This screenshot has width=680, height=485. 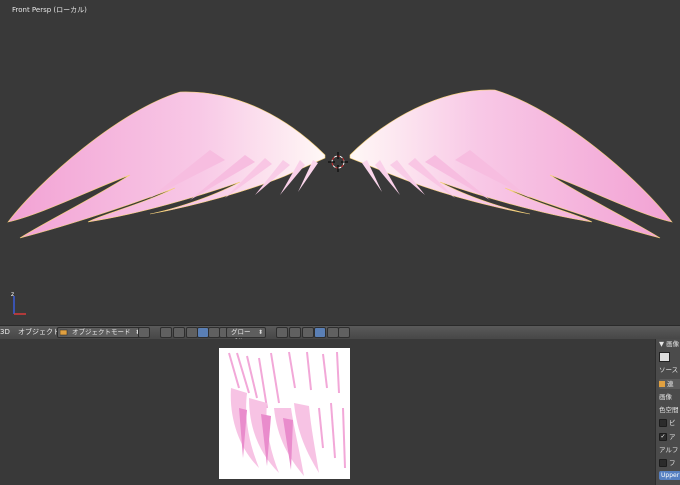 What do you see at coordinates (39, 332) in the screenshot?
I see `object-menu: オブジェクト` at bounding box center [39, 332].